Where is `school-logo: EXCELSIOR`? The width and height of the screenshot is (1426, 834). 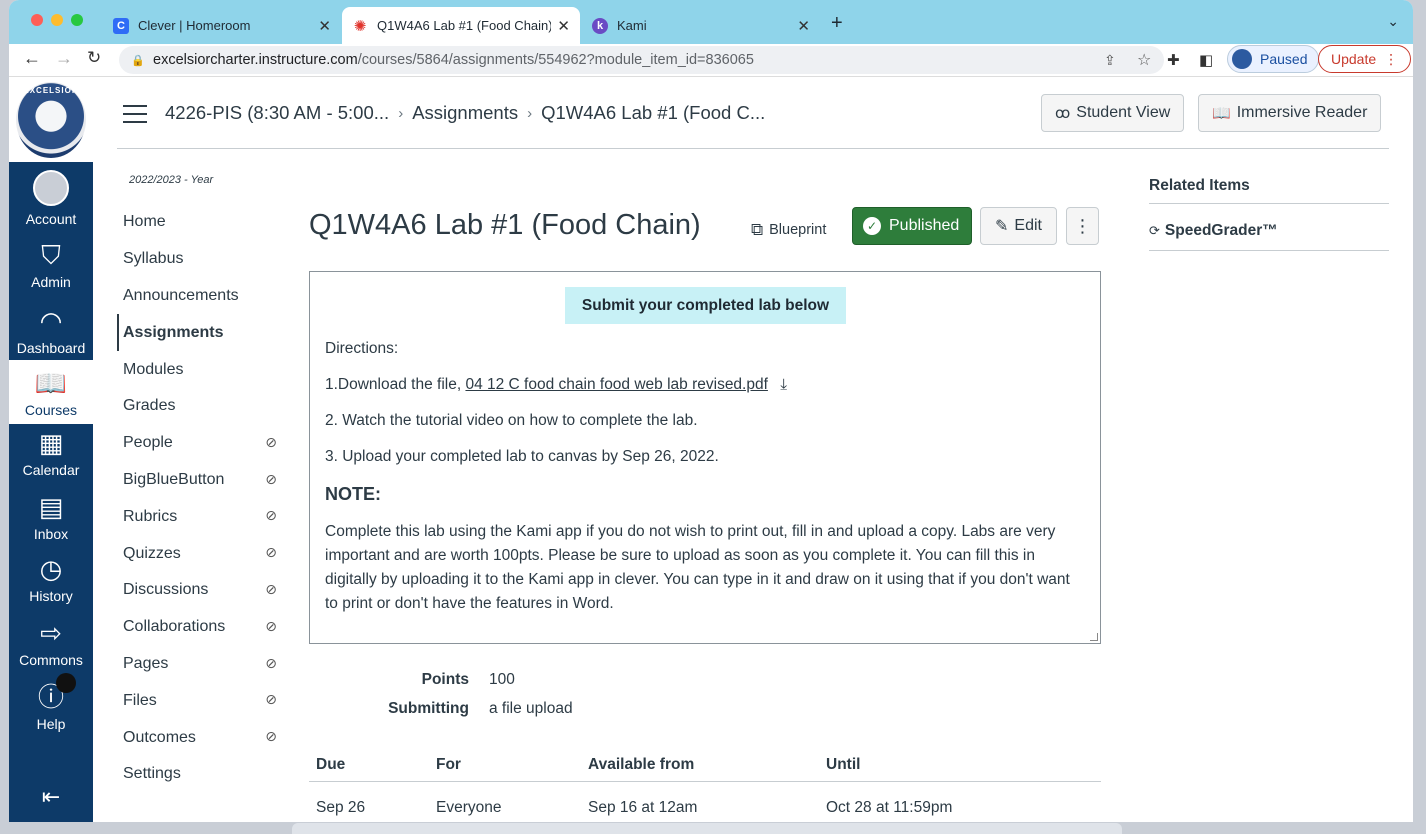 school-logo: EXCELSIOR is located at coordinates (51, 120).